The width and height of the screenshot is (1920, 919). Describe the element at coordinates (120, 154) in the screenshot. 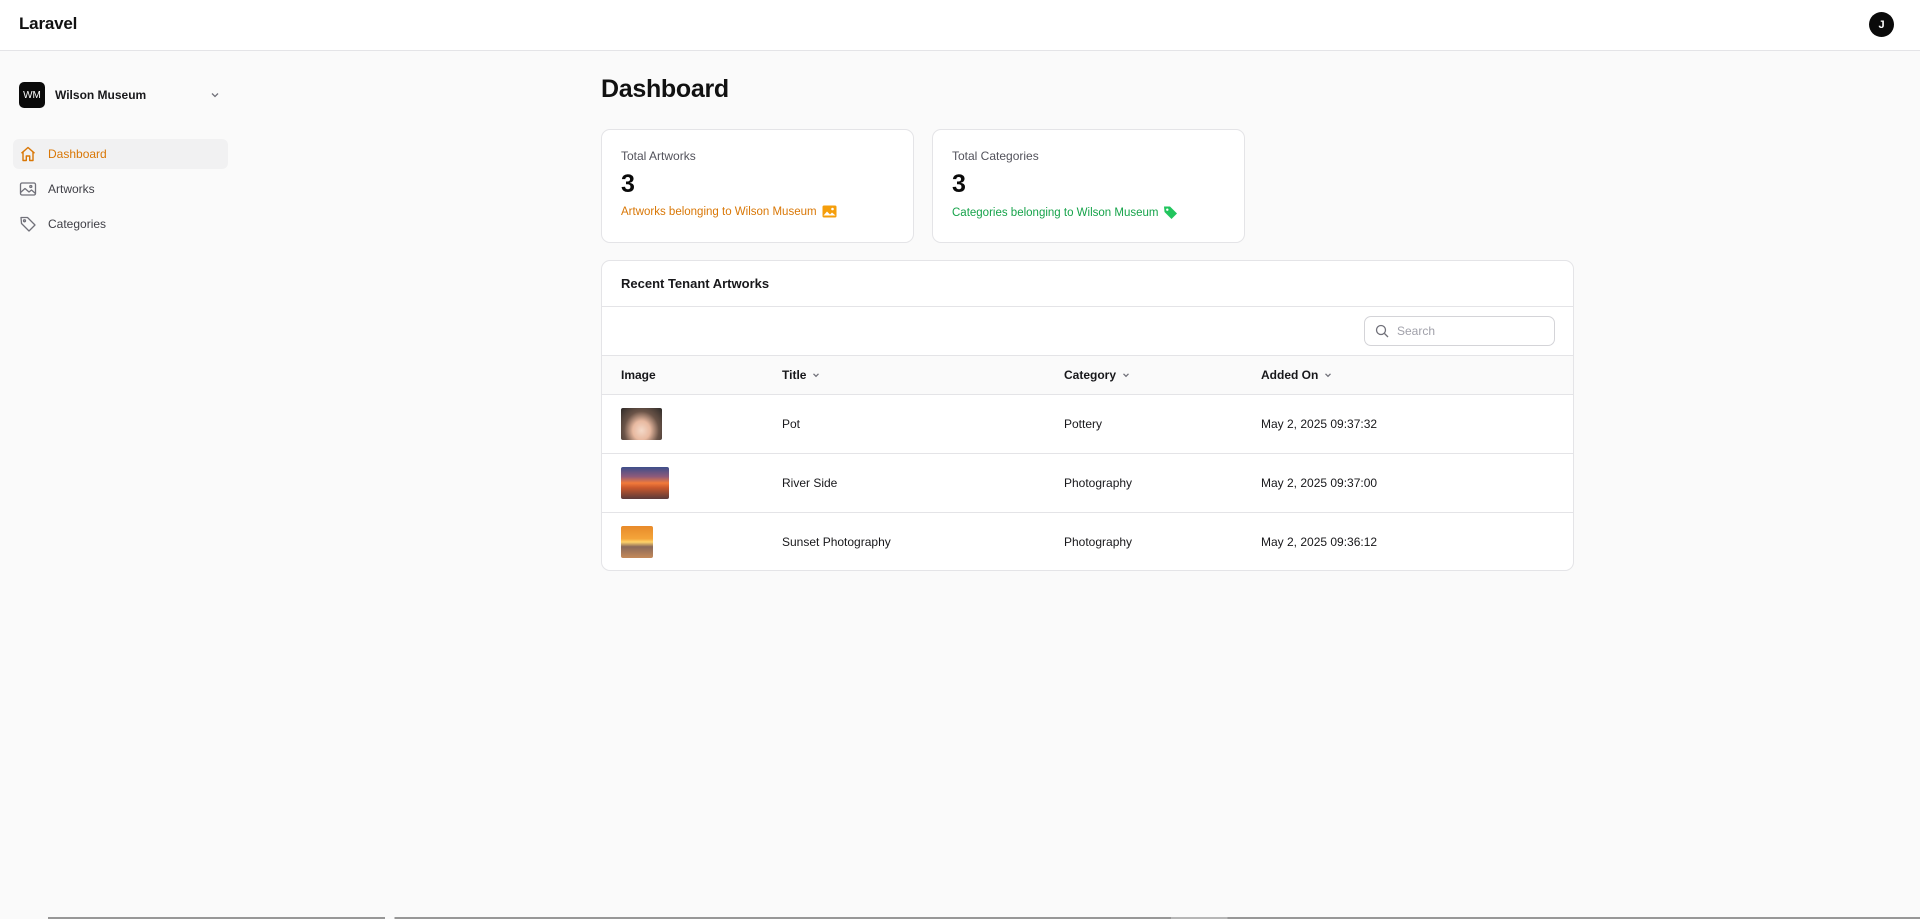

I see `sidebar-item-dashboard: Dashboard` at that location.